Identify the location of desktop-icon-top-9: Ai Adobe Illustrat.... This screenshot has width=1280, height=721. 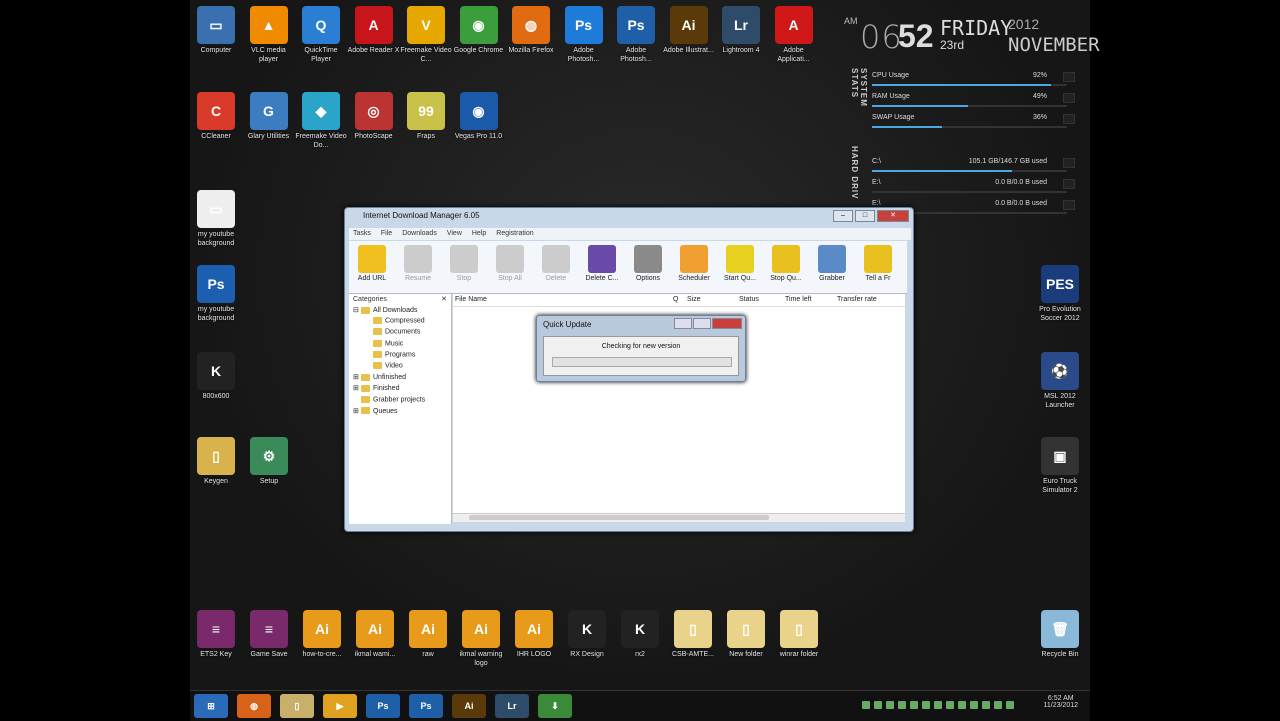
(689, 30).